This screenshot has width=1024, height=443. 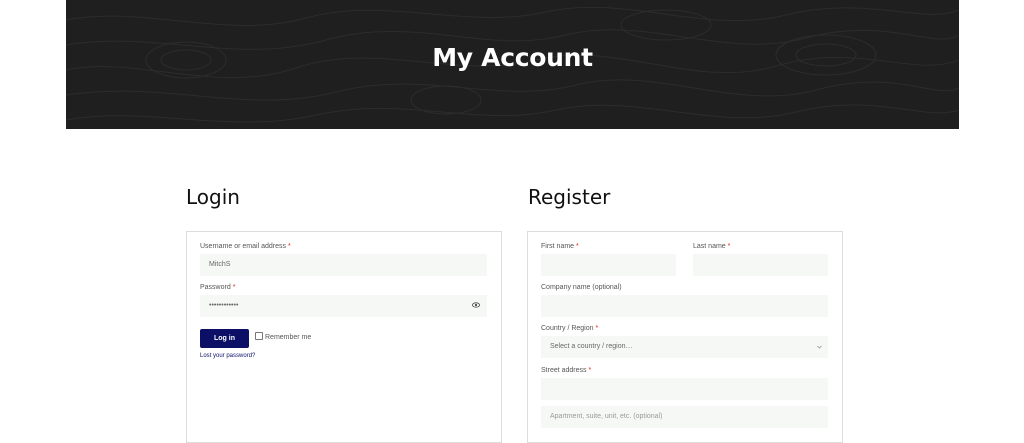 I want to click on street-label-text: Street address, so click(x=564, y=370).